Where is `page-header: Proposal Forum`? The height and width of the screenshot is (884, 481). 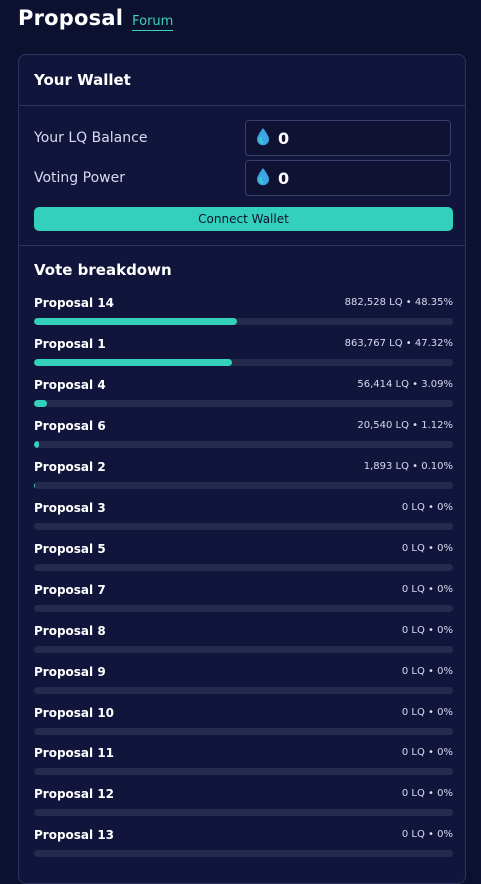 page-header: Proposal Forum is located at coordinates (96, 18).